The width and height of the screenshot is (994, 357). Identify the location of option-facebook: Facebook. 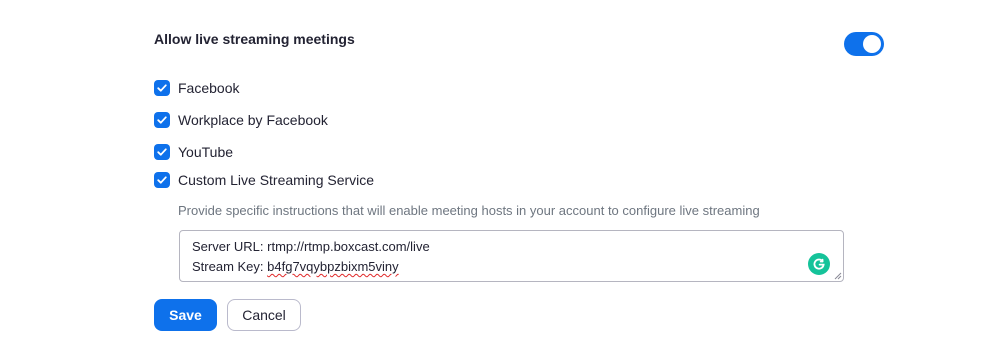
(196, 88).